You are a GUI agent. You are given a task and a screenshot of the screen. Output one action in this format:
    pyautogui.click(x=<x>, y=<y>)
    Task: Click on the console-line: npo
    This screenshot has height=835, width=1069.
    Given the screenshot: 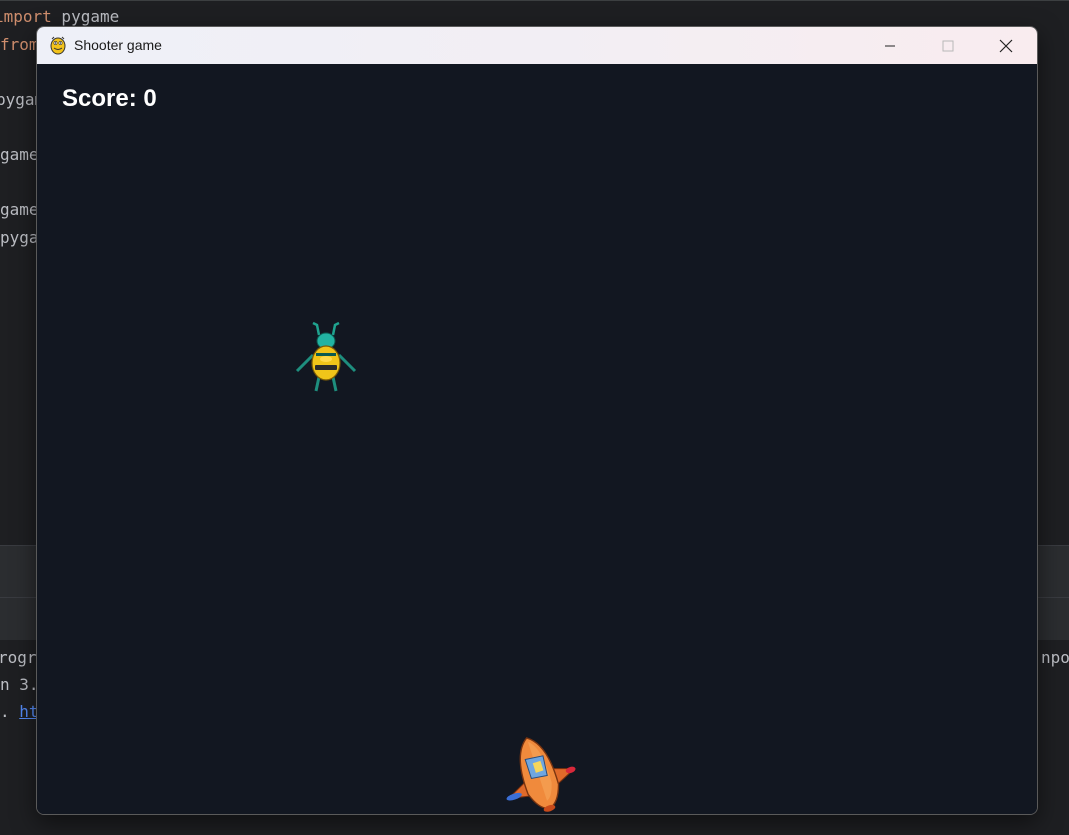 What is the action you would take?
    pyautogui.click(x=1055, y=657)
    